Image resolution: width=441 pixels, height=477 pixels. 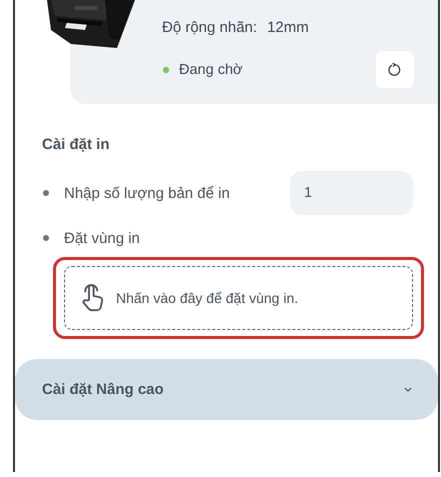 What do you see at coordinates (147, 193) in the screenshot?
I see `setting-label: Nhập số lượng bản để in` at bounding box center [147, 193].